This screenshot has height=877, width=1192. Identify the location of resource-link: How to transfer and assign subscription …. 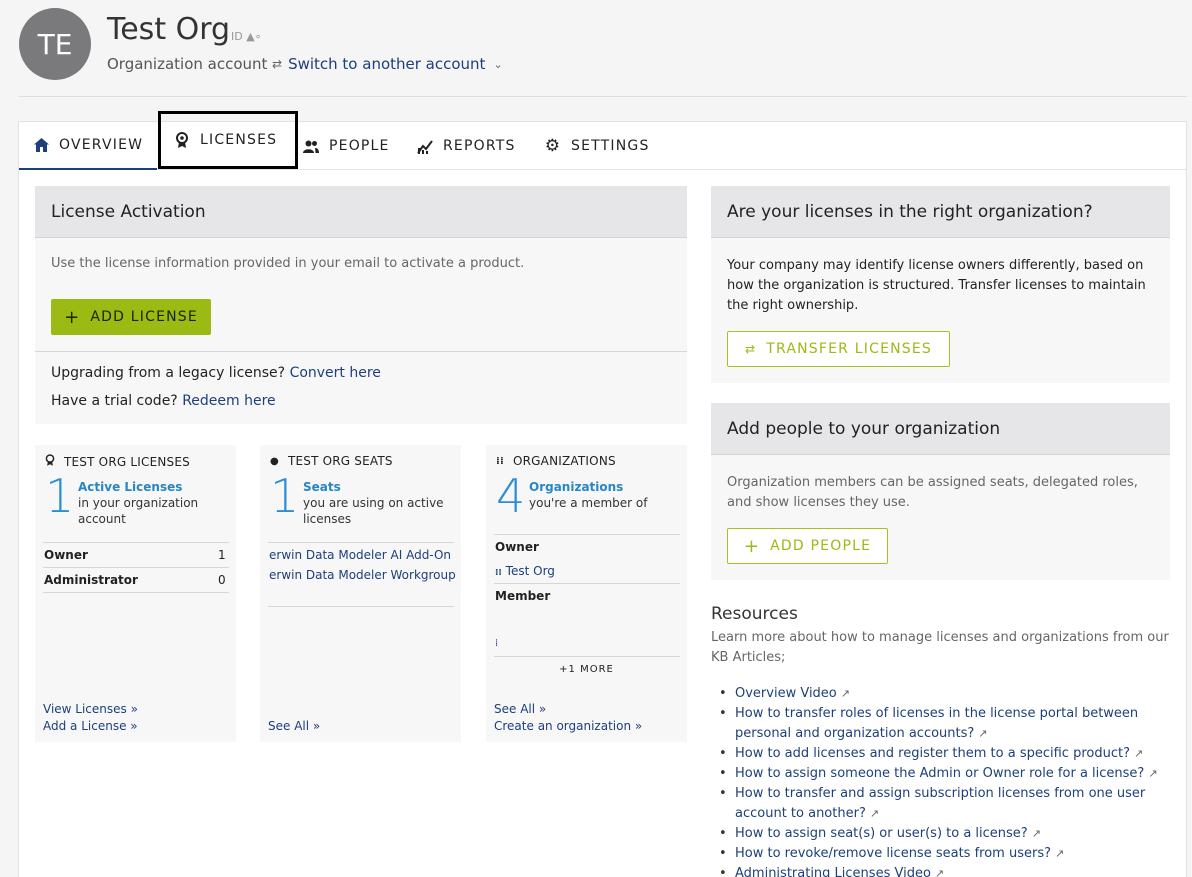
(949, 804).